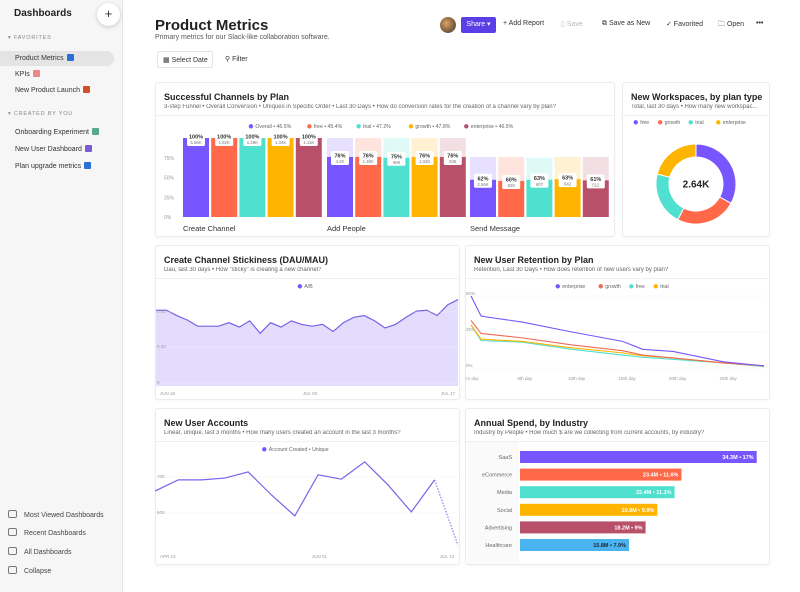  What do you see at coordinates (161, 346) in the screenshot?
I see `y-tick-label: 0.20` at bounding box center [161, 346].